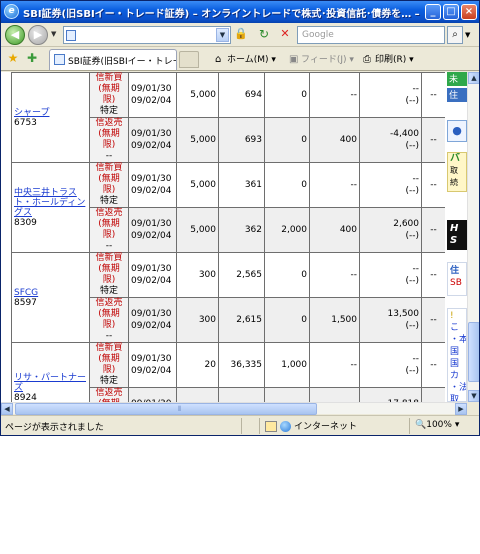 This screenshot has height=554, width=480. I want to click on grip-icon: ⦀, so click(180, 409).